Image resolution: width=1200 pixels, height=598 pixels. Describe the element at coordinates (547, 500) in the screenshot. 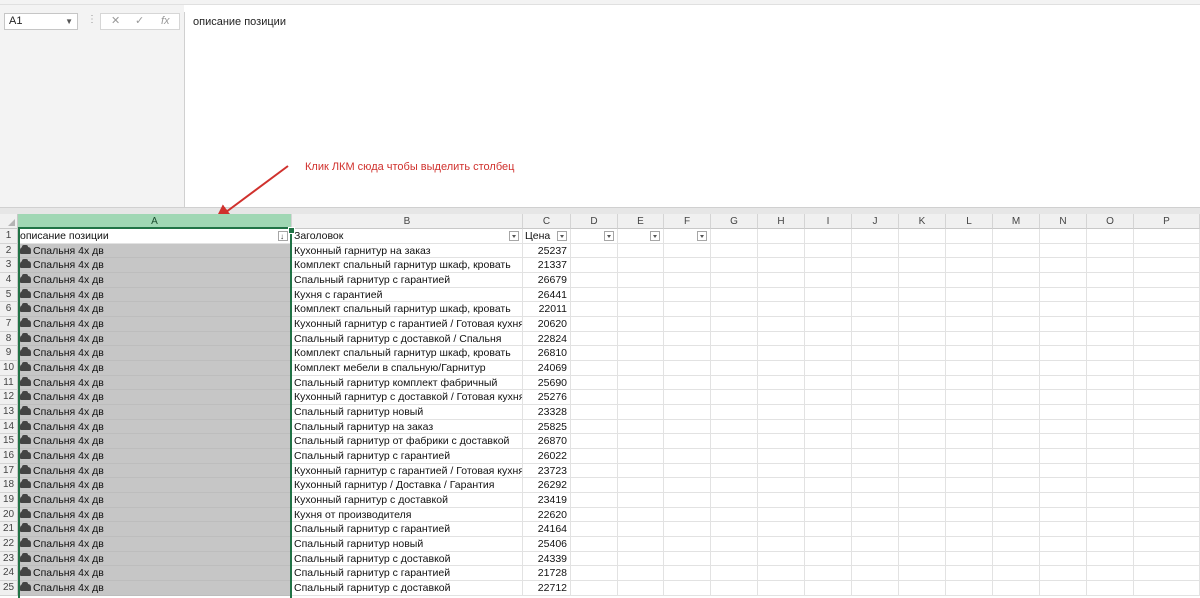

I see `cell-c19: 23419` at that location.